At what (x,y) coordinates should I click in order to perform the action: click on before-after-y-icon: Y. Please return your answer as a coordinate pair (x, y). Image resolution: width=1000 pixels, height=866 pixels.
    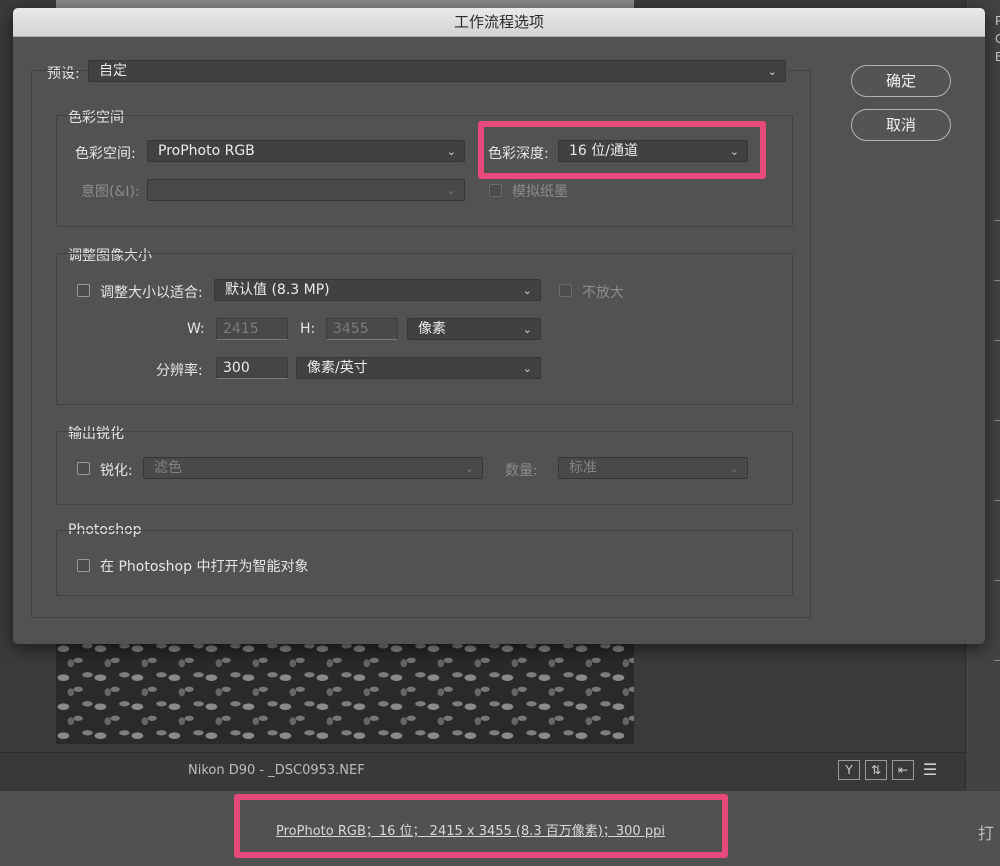
    Looking at the image, I should click on (849, 770).